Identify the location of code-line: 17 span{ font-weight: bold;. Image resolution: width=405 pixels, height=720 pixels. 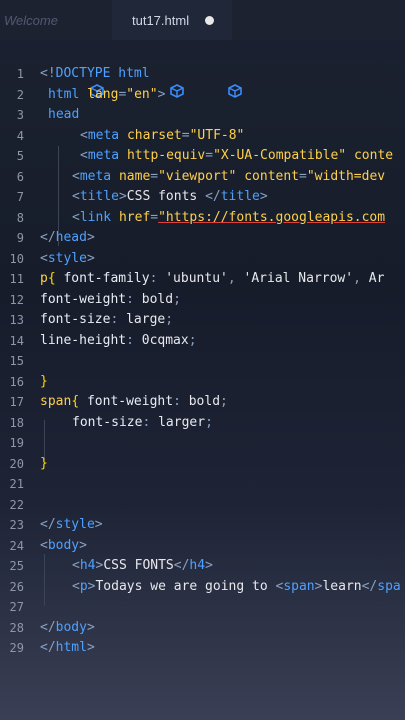
(202, 402).